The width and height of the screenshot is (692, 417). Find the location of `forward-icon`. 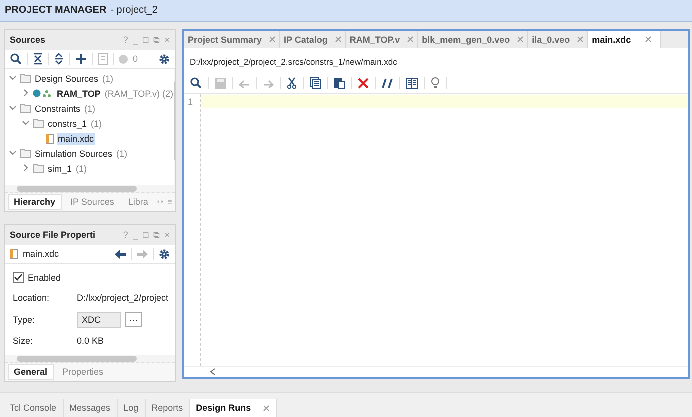

forward-icon is located at coordinates (142, 254).